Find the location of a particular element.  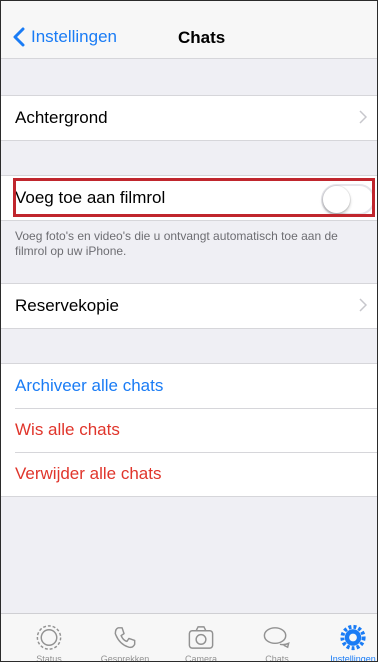

tab-settings: Instellingen is located at coordinates (346, 638).